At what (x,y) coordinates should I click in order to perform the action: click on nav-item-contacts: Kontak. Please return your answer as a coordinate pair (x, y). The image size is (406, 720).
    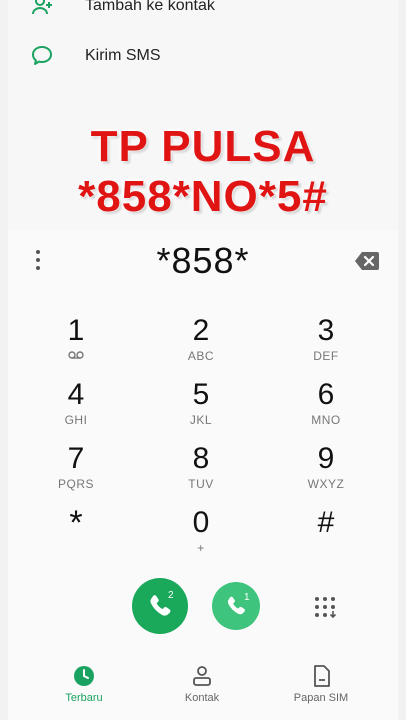
    Looking at the image, I should click on (202, 684).